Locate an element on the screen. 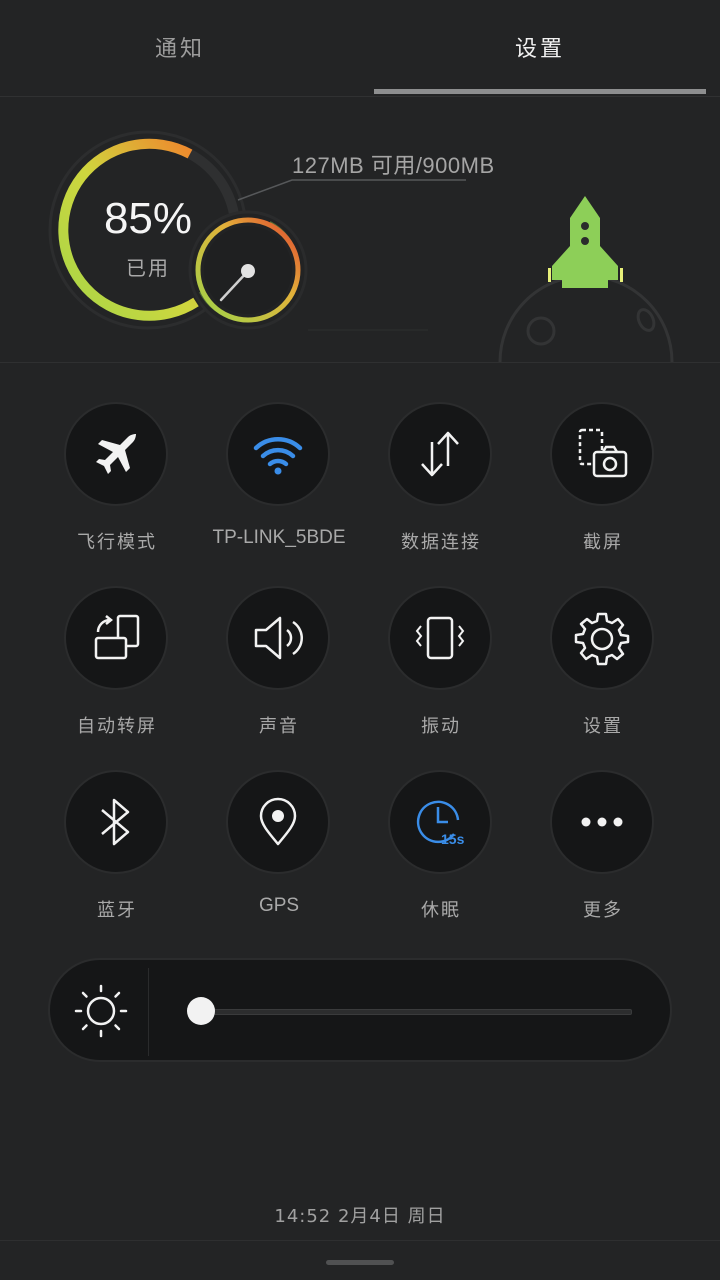 The width and height of the screenshot is (720, 1280). toggle-gps: GPS is located at coordinates (279, 860).